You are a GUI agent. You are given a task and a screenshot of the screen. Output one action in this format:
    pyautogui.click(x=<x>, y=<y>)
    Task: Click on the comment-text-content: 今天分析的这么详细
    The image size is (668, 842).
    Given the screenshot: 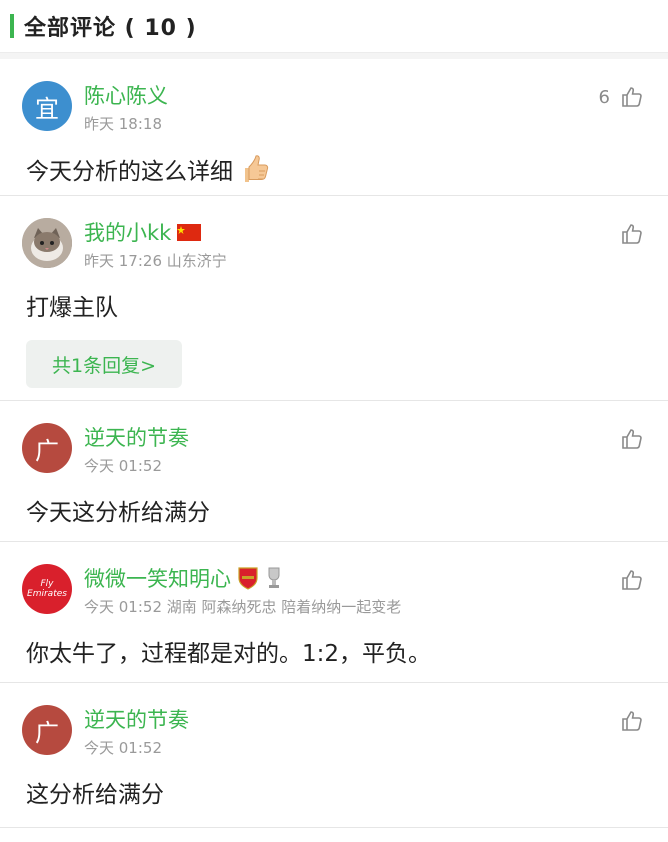 What is the action you would take?
    pyautogui.click(x=129, y=172)
    